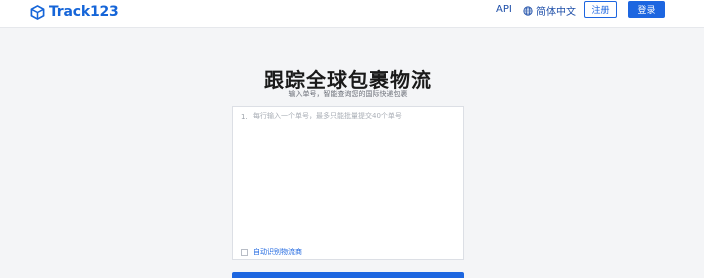 Image resolution: width=704 pixels, height=278 pixels. What do you see at coordinates (244, 252) in the screenshot?
I see `checkbox-icon` at bounding box center [244, 252].